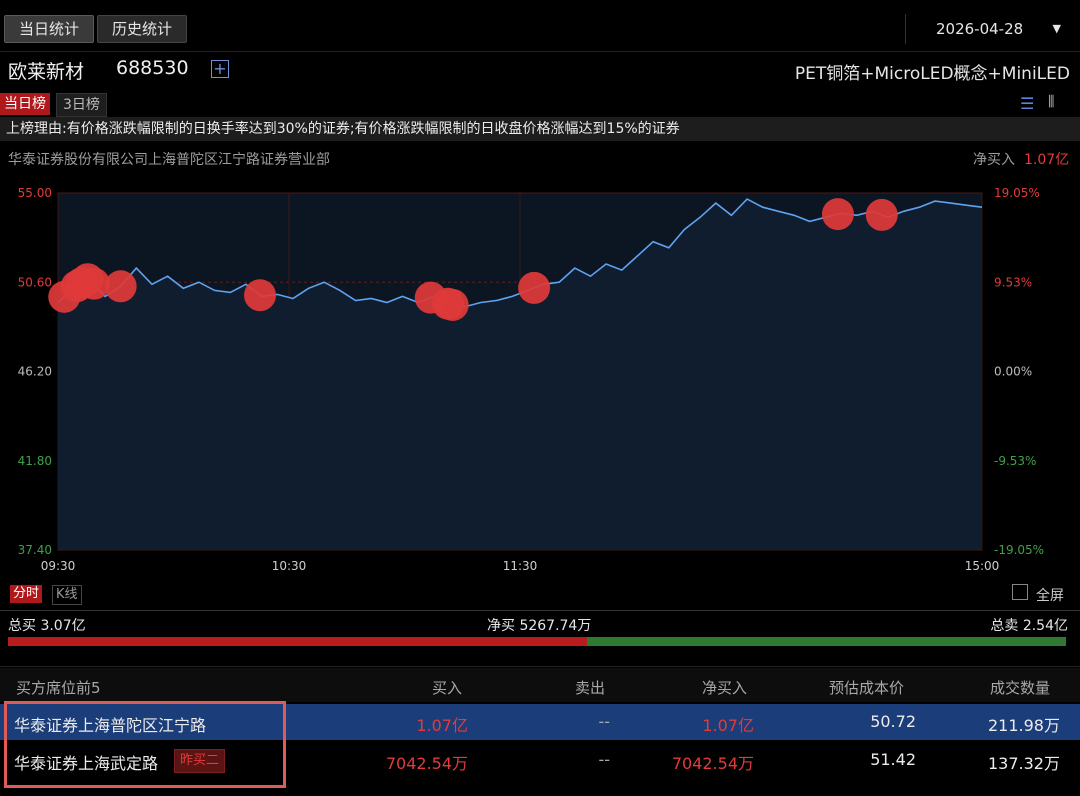 Image resolution: width=1080 pixels, height=796 pixels. Describe the element at coordinates (1056, 28) in the screenshot. I see `chevron-down-icon: ▼` at that location.